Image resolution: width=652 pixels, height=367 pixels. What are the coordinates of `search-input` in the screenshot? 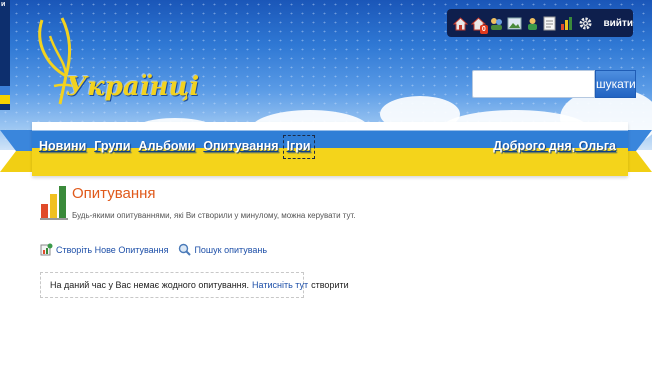 It's located at (533, 84).